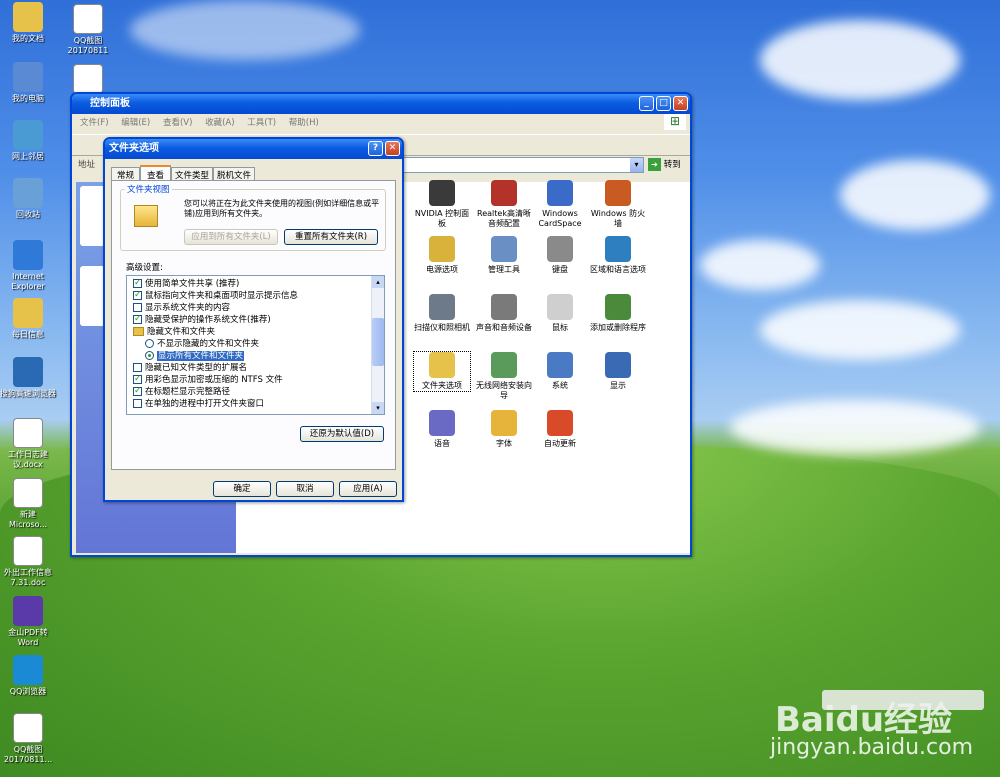 The image size is (1000, 777). I want to click on setting-row: 隐藏受保护的操作系统文件(推荐), so click(258, 319).